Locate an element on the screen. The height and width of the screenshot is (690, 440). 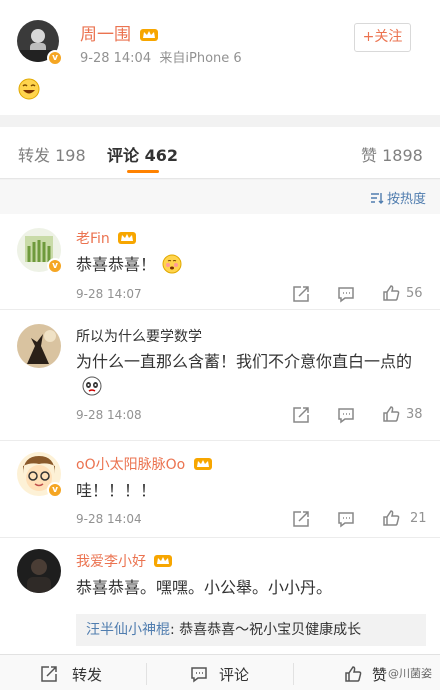
panda-emoji-icon is located at coordinates (92, 386).